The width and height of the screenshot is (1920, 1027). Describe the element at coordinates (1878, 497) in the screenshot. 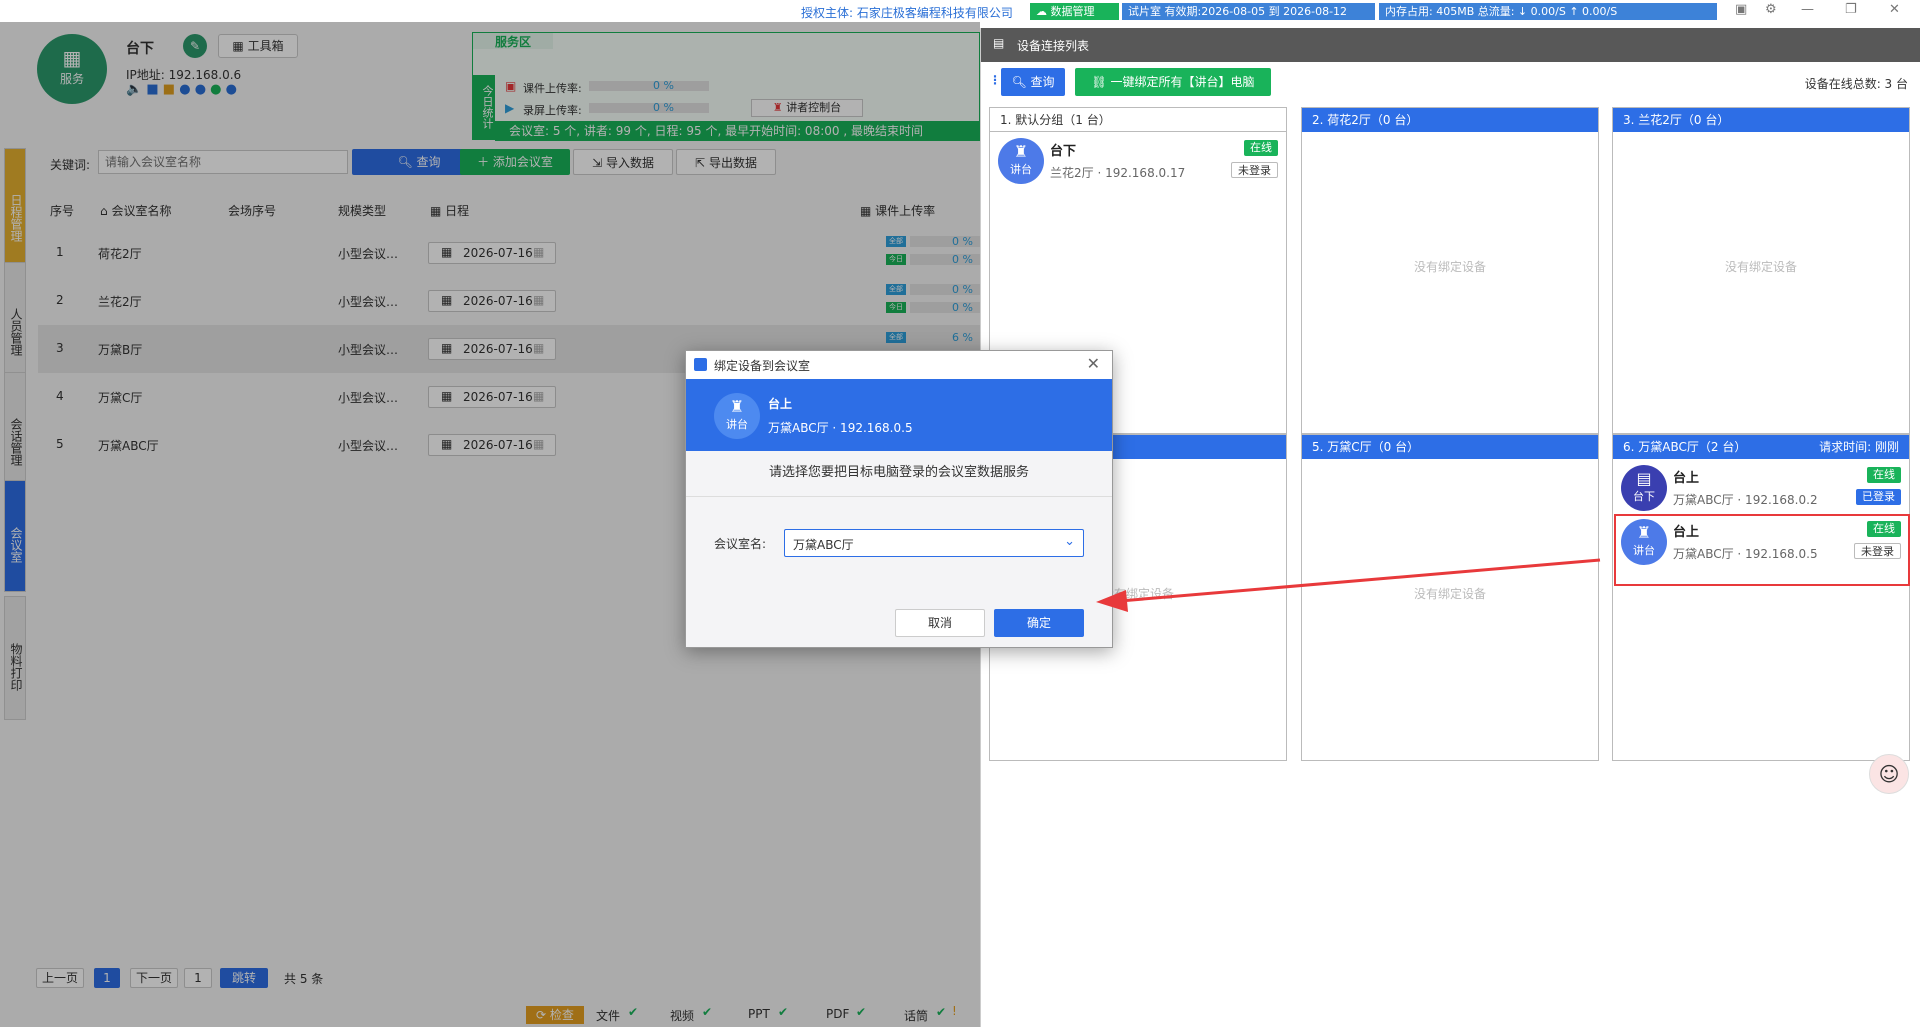

I see `login-status-badge: 已登录` at that location.